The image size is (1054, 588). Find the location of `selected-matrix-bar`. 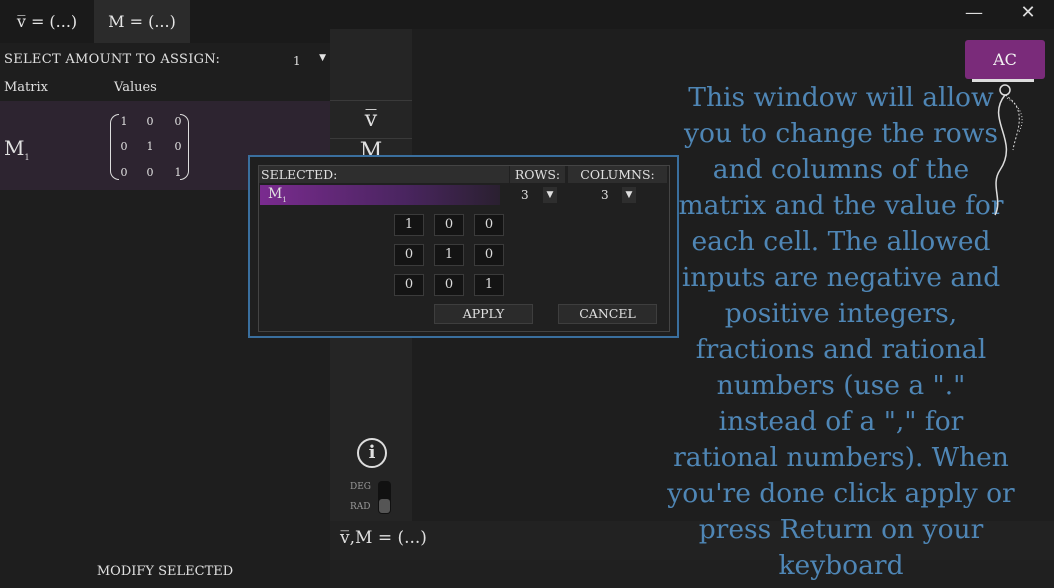

selected-matrix-bar is located at coordinates (380, 195).